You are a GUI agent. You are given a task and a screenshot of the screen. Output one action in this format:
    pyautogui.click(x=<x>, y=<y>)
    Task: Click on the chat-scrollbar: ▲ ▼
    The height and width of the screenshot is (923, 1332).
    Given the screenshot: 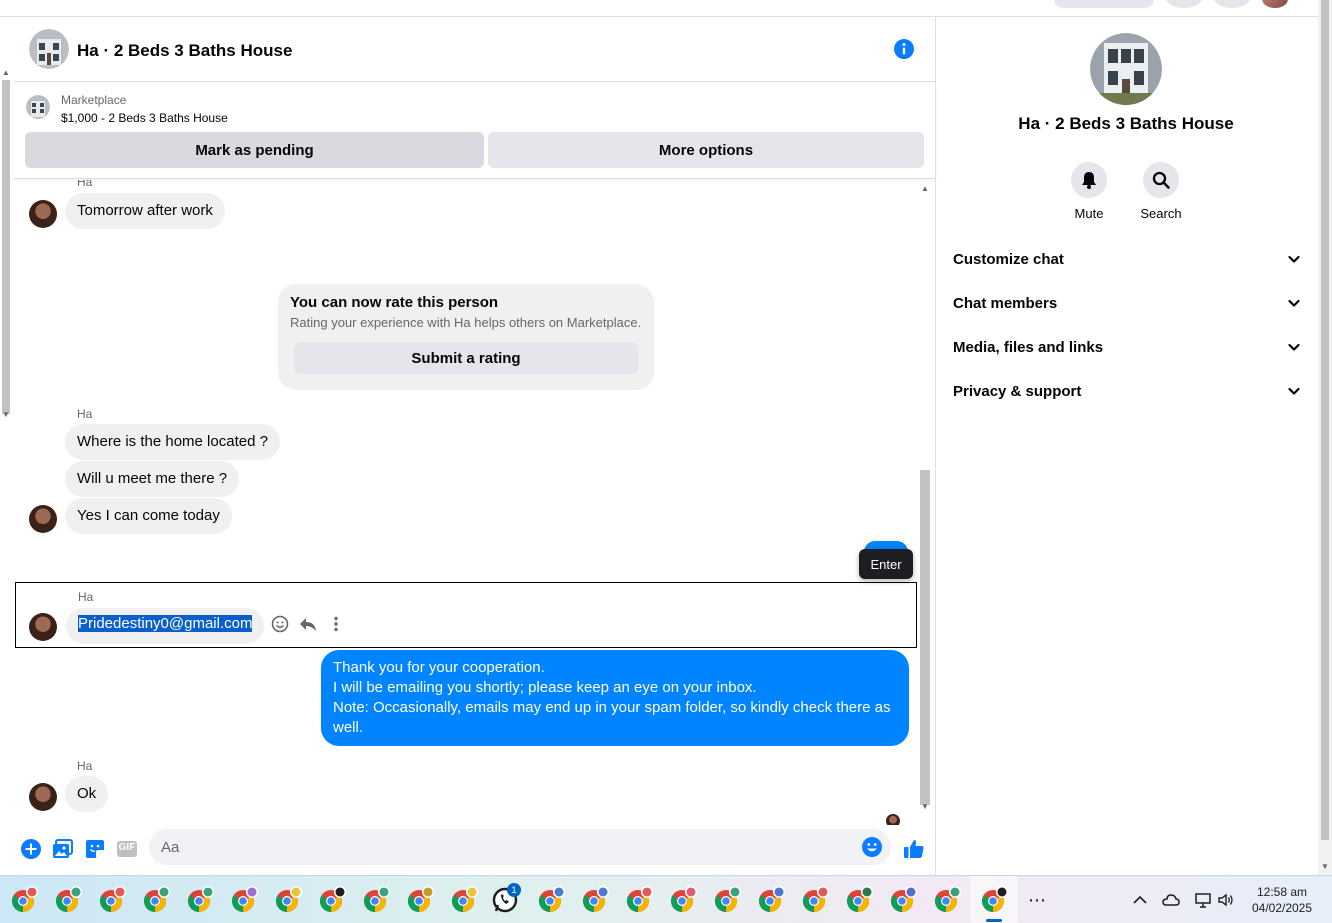 What is the action you would take?
    pyautogui.click(x=925, y=502)
    